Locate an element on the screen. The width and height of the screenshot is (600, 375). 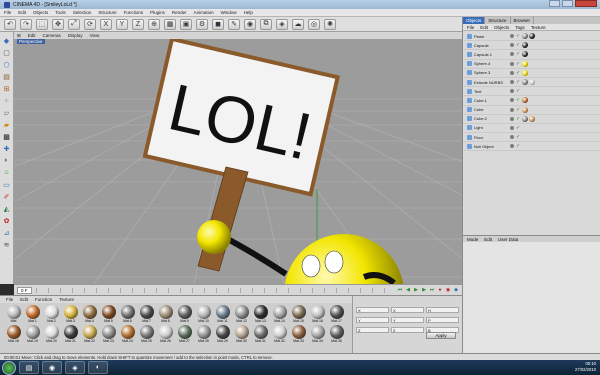
current-frame-field: 0 F is located at coordinates (24, 290).